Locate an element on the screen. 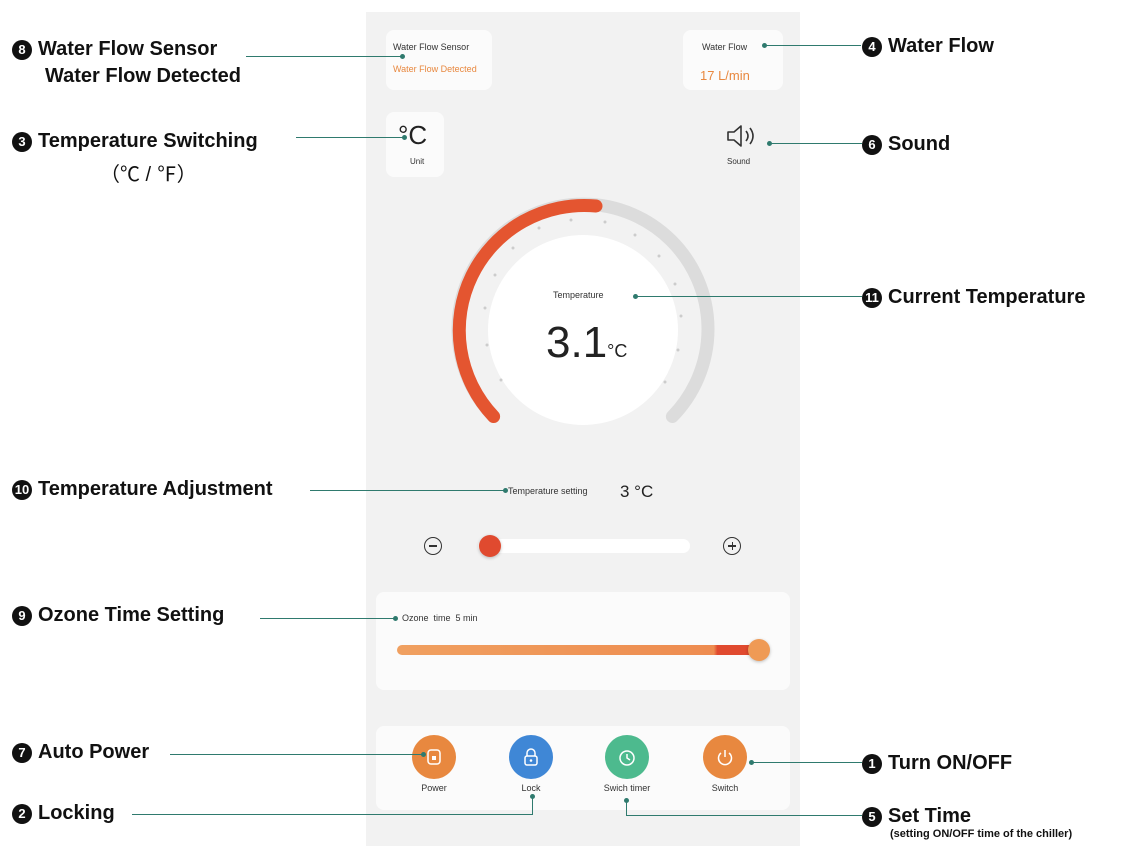 The width and height of the screenshot is (1147, 846). temperature-label: Temperature is located at coordinates (578, 295).